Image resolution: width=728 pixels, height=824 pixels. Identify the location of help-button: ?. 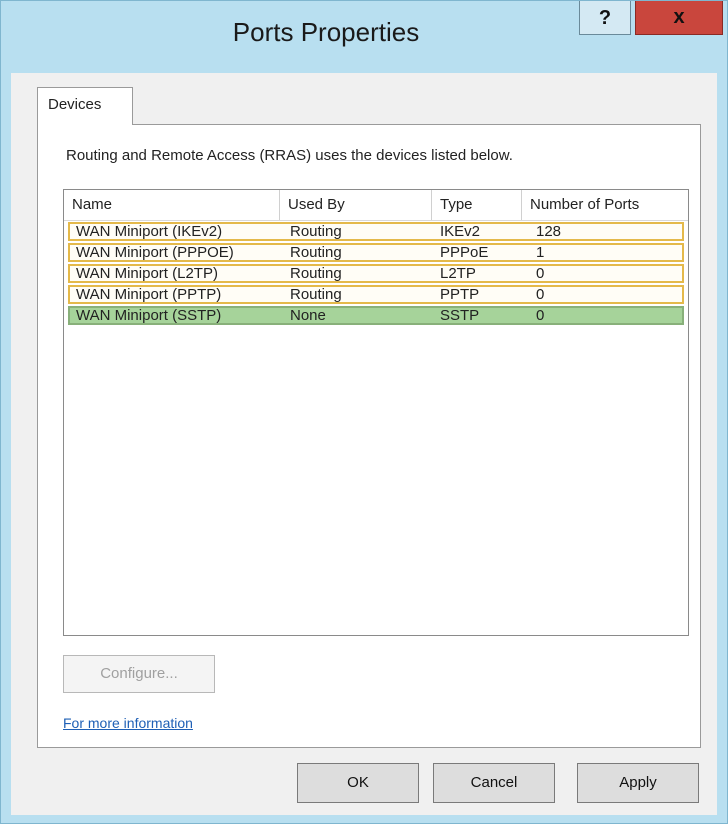
(605, 18).